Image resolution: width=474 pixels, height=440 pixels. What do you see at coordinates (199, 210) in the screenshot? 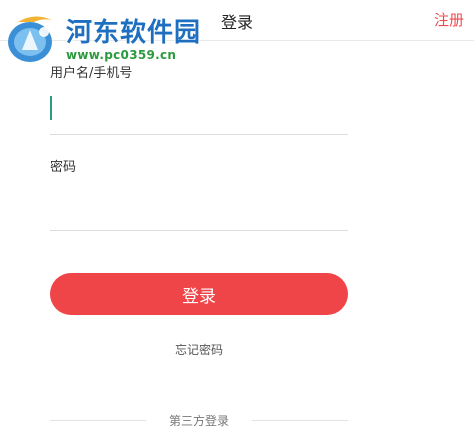
I see `password-input` at bounding box center [199, 210].